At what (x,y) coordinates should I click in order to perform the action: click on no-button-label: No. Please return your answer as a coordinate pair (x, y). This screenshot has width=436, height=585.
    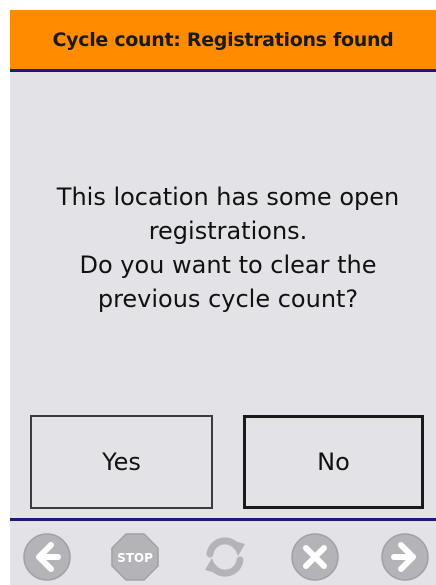
    Looking at the image, I should click on (333, 462).